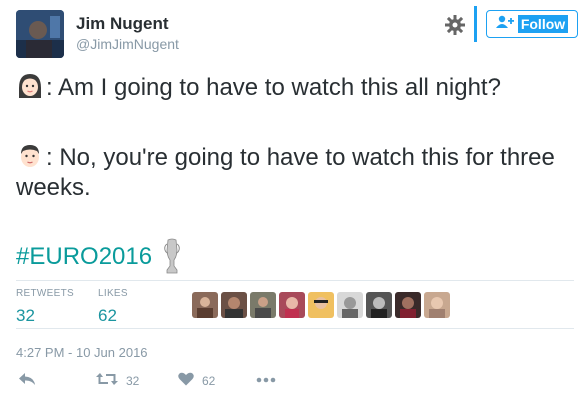  I want to click on follow-button: Follow, so click(532, 24).